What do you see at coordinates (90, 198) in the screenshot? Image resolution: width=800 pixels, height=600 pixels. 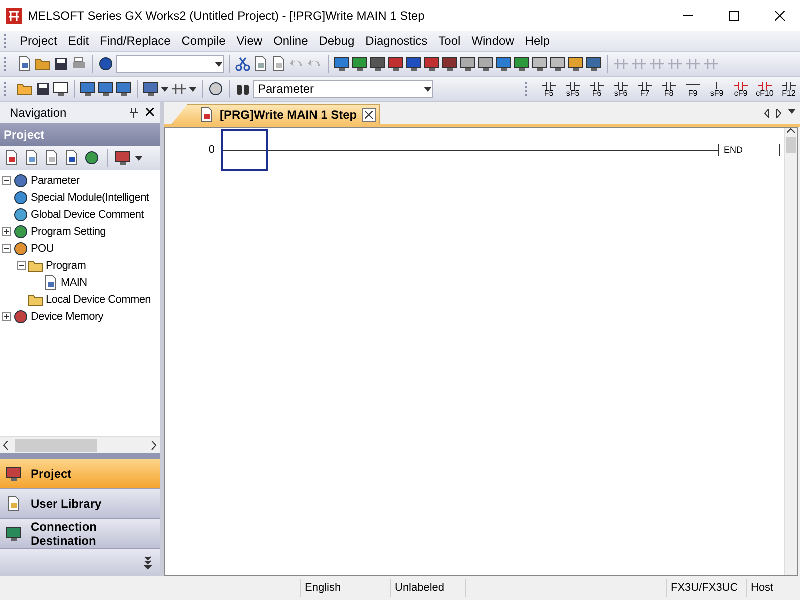 I see `tree-item: Special Module(Intelligent` at bounding box center [90, 198].